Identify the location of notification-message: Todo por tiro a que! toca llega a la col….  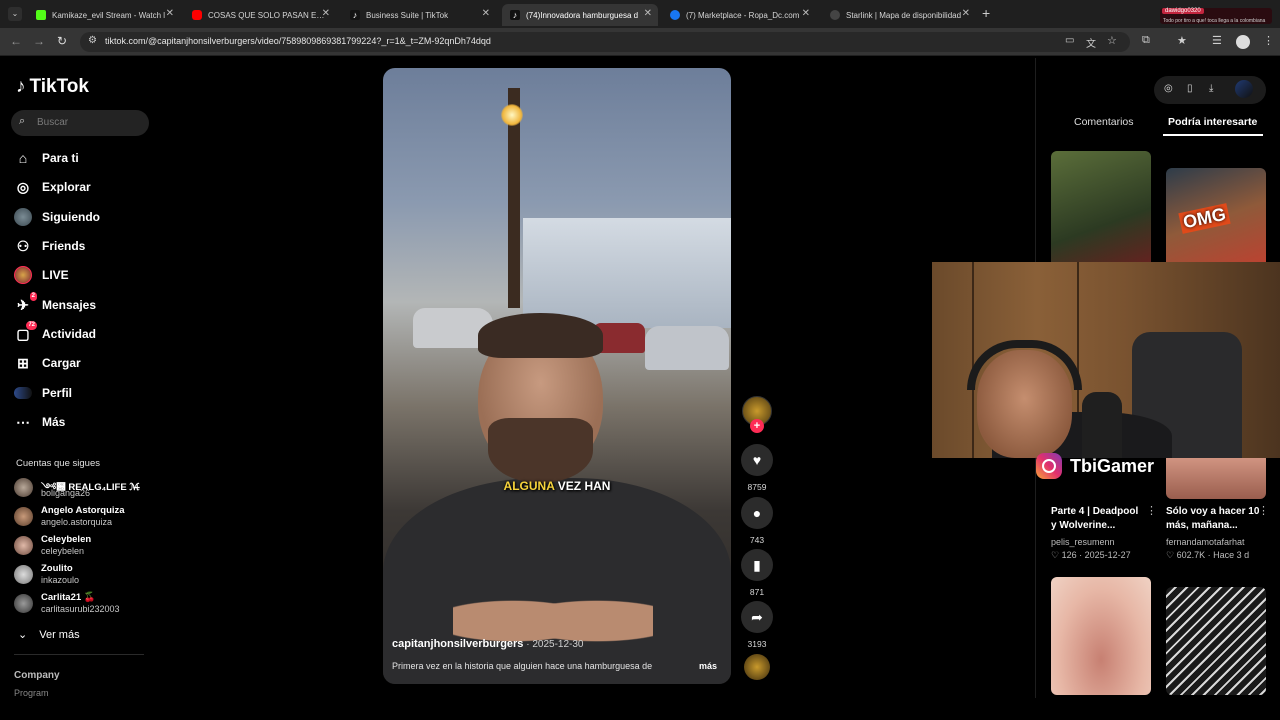
(1214, 21).